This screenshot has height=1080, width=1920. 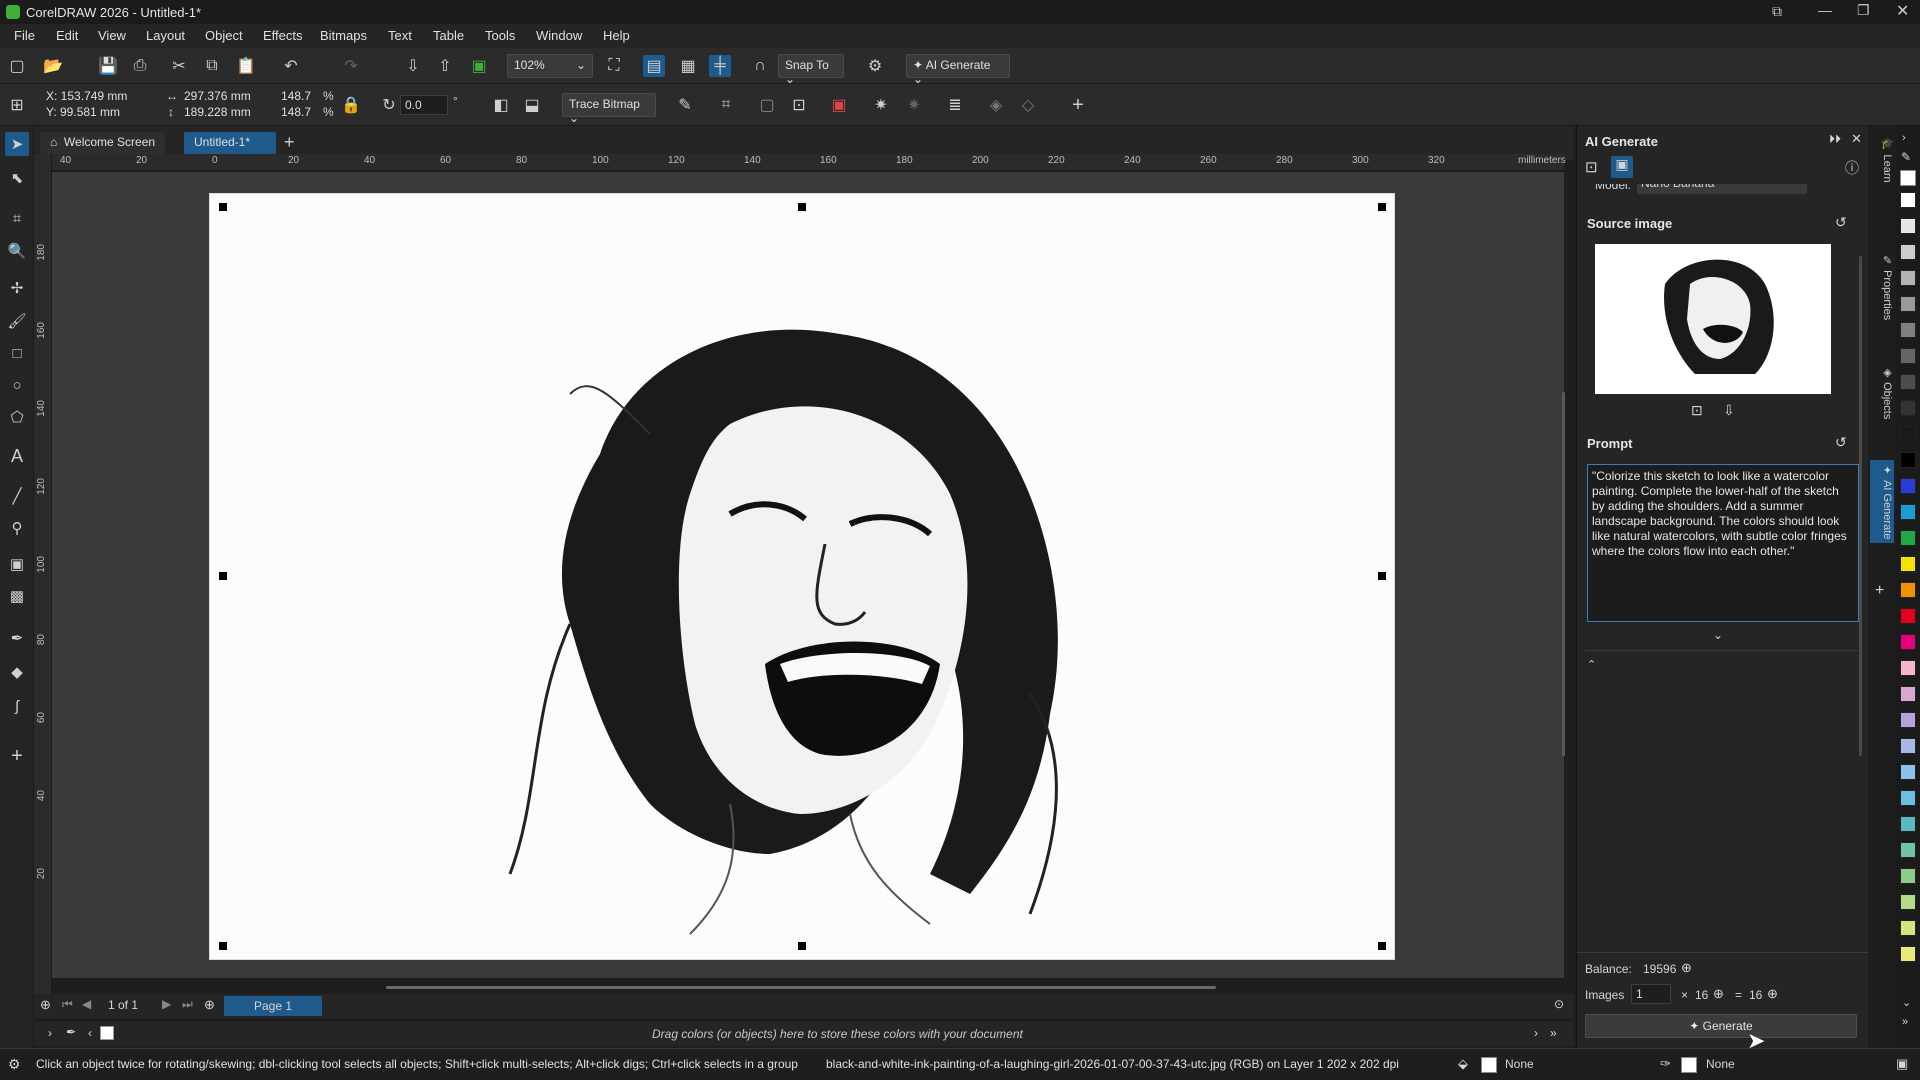 What do you see at coordinates (86, 1004) in the screenshot?
I see `previous-page-icon: ◀` at bounding box center [86, 1004].